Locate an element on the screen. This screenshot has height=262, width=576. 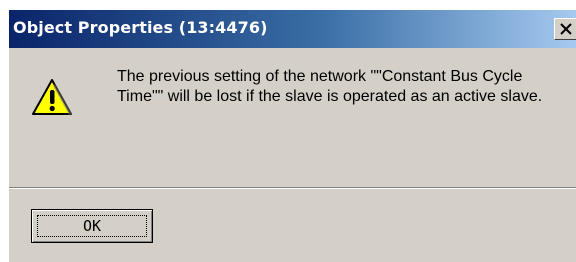
close-button is located at coordinates (565, 29).